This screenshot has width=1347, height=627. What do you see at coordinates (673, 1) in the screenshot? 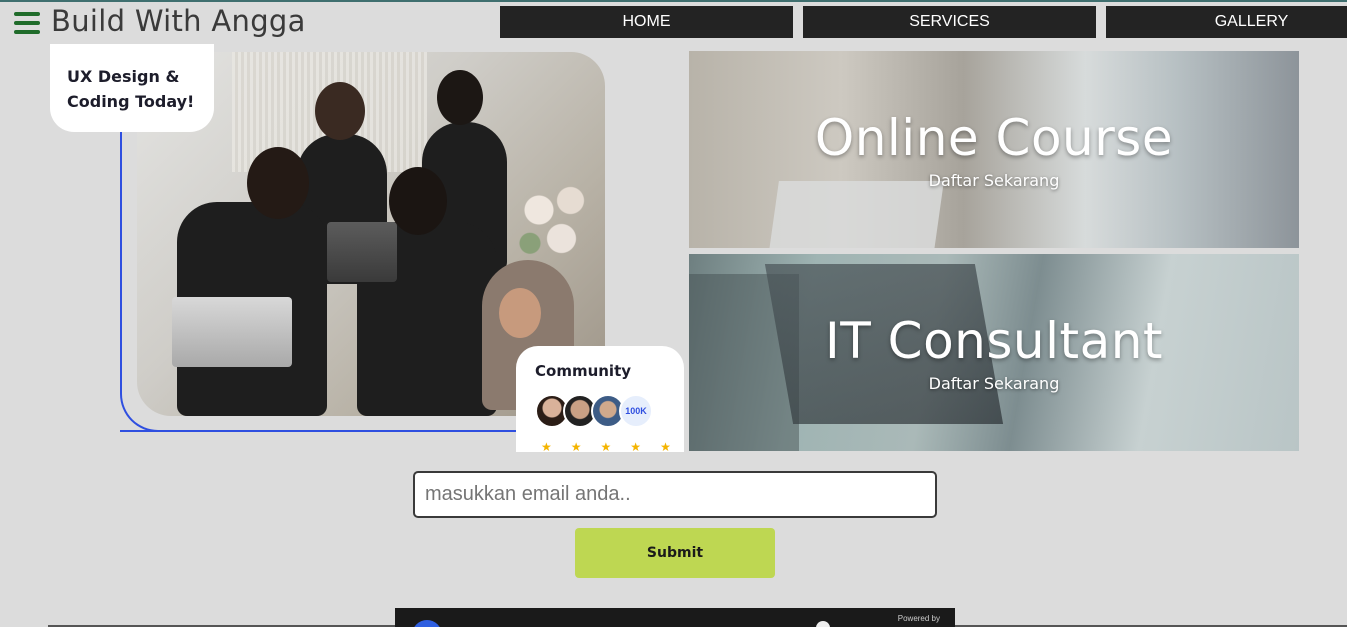
I see `top-border` at bounding box center [673, 1].